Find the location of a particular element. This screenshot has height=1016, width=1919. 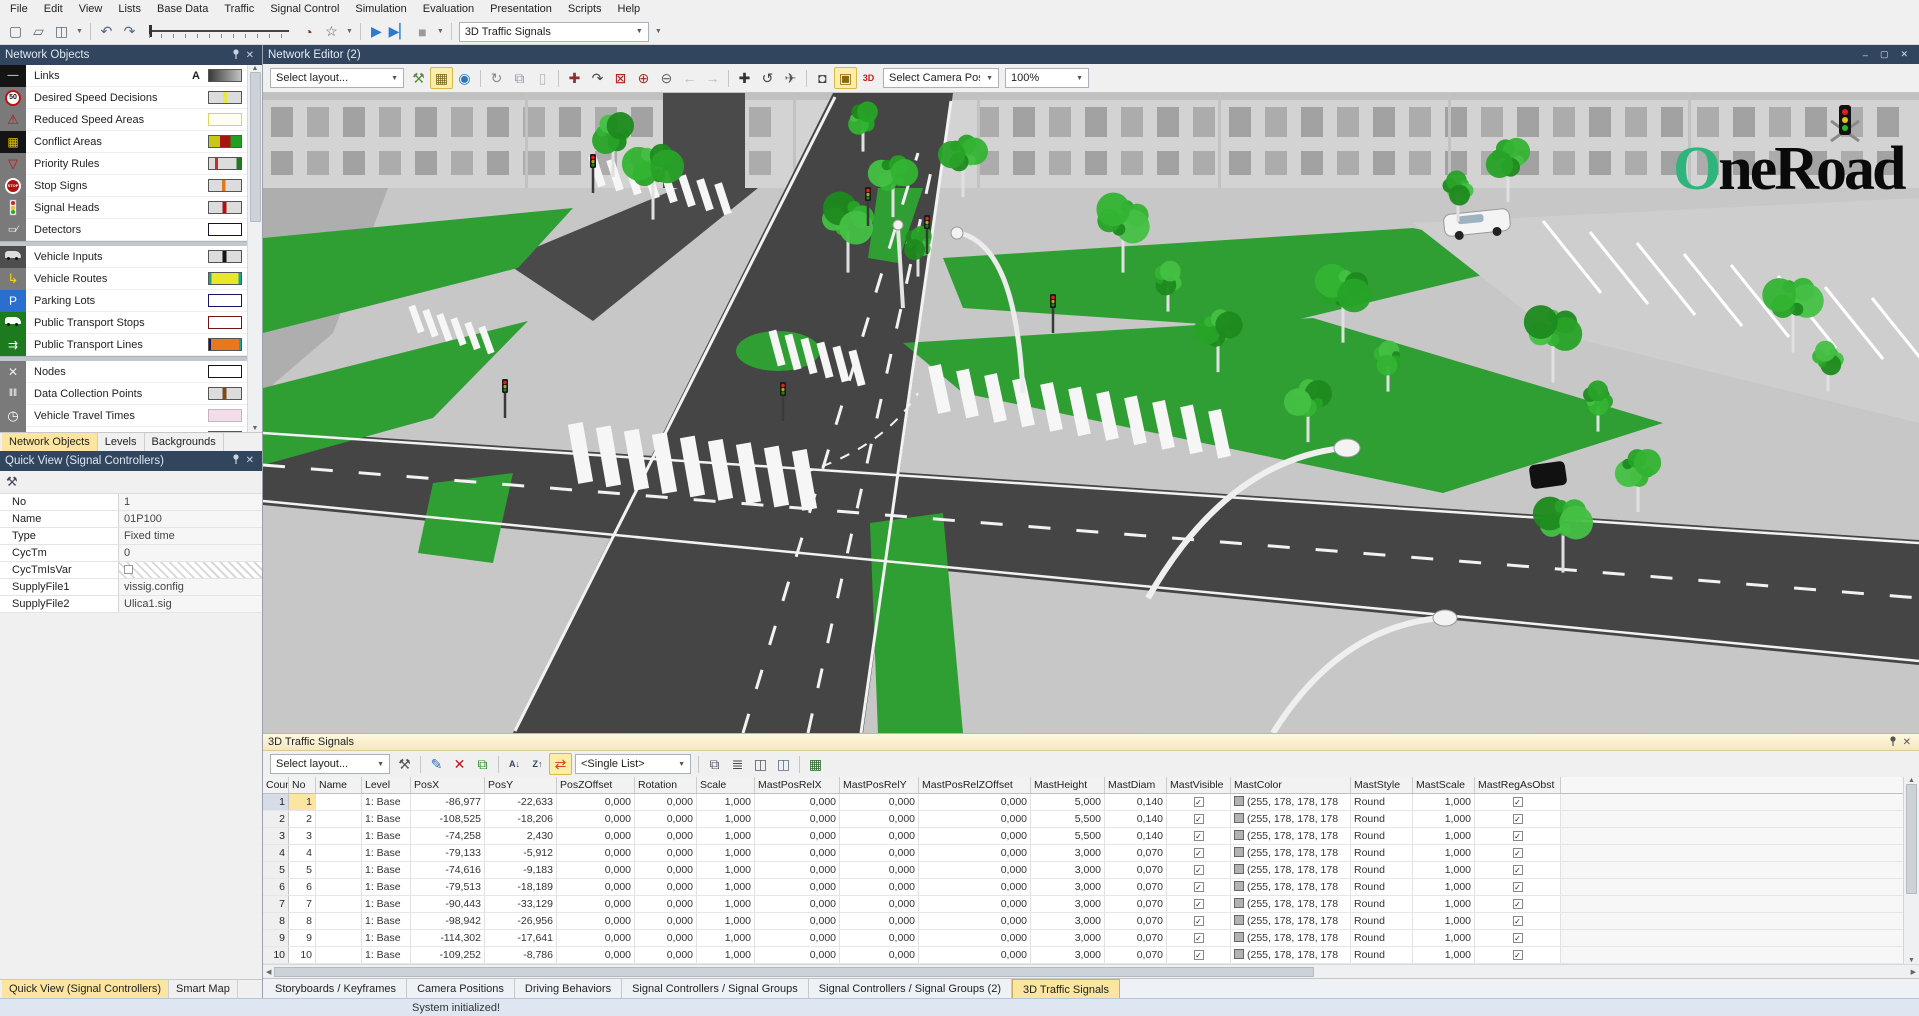

cell-posy: 2,430 is located at coordinates (521, 836).